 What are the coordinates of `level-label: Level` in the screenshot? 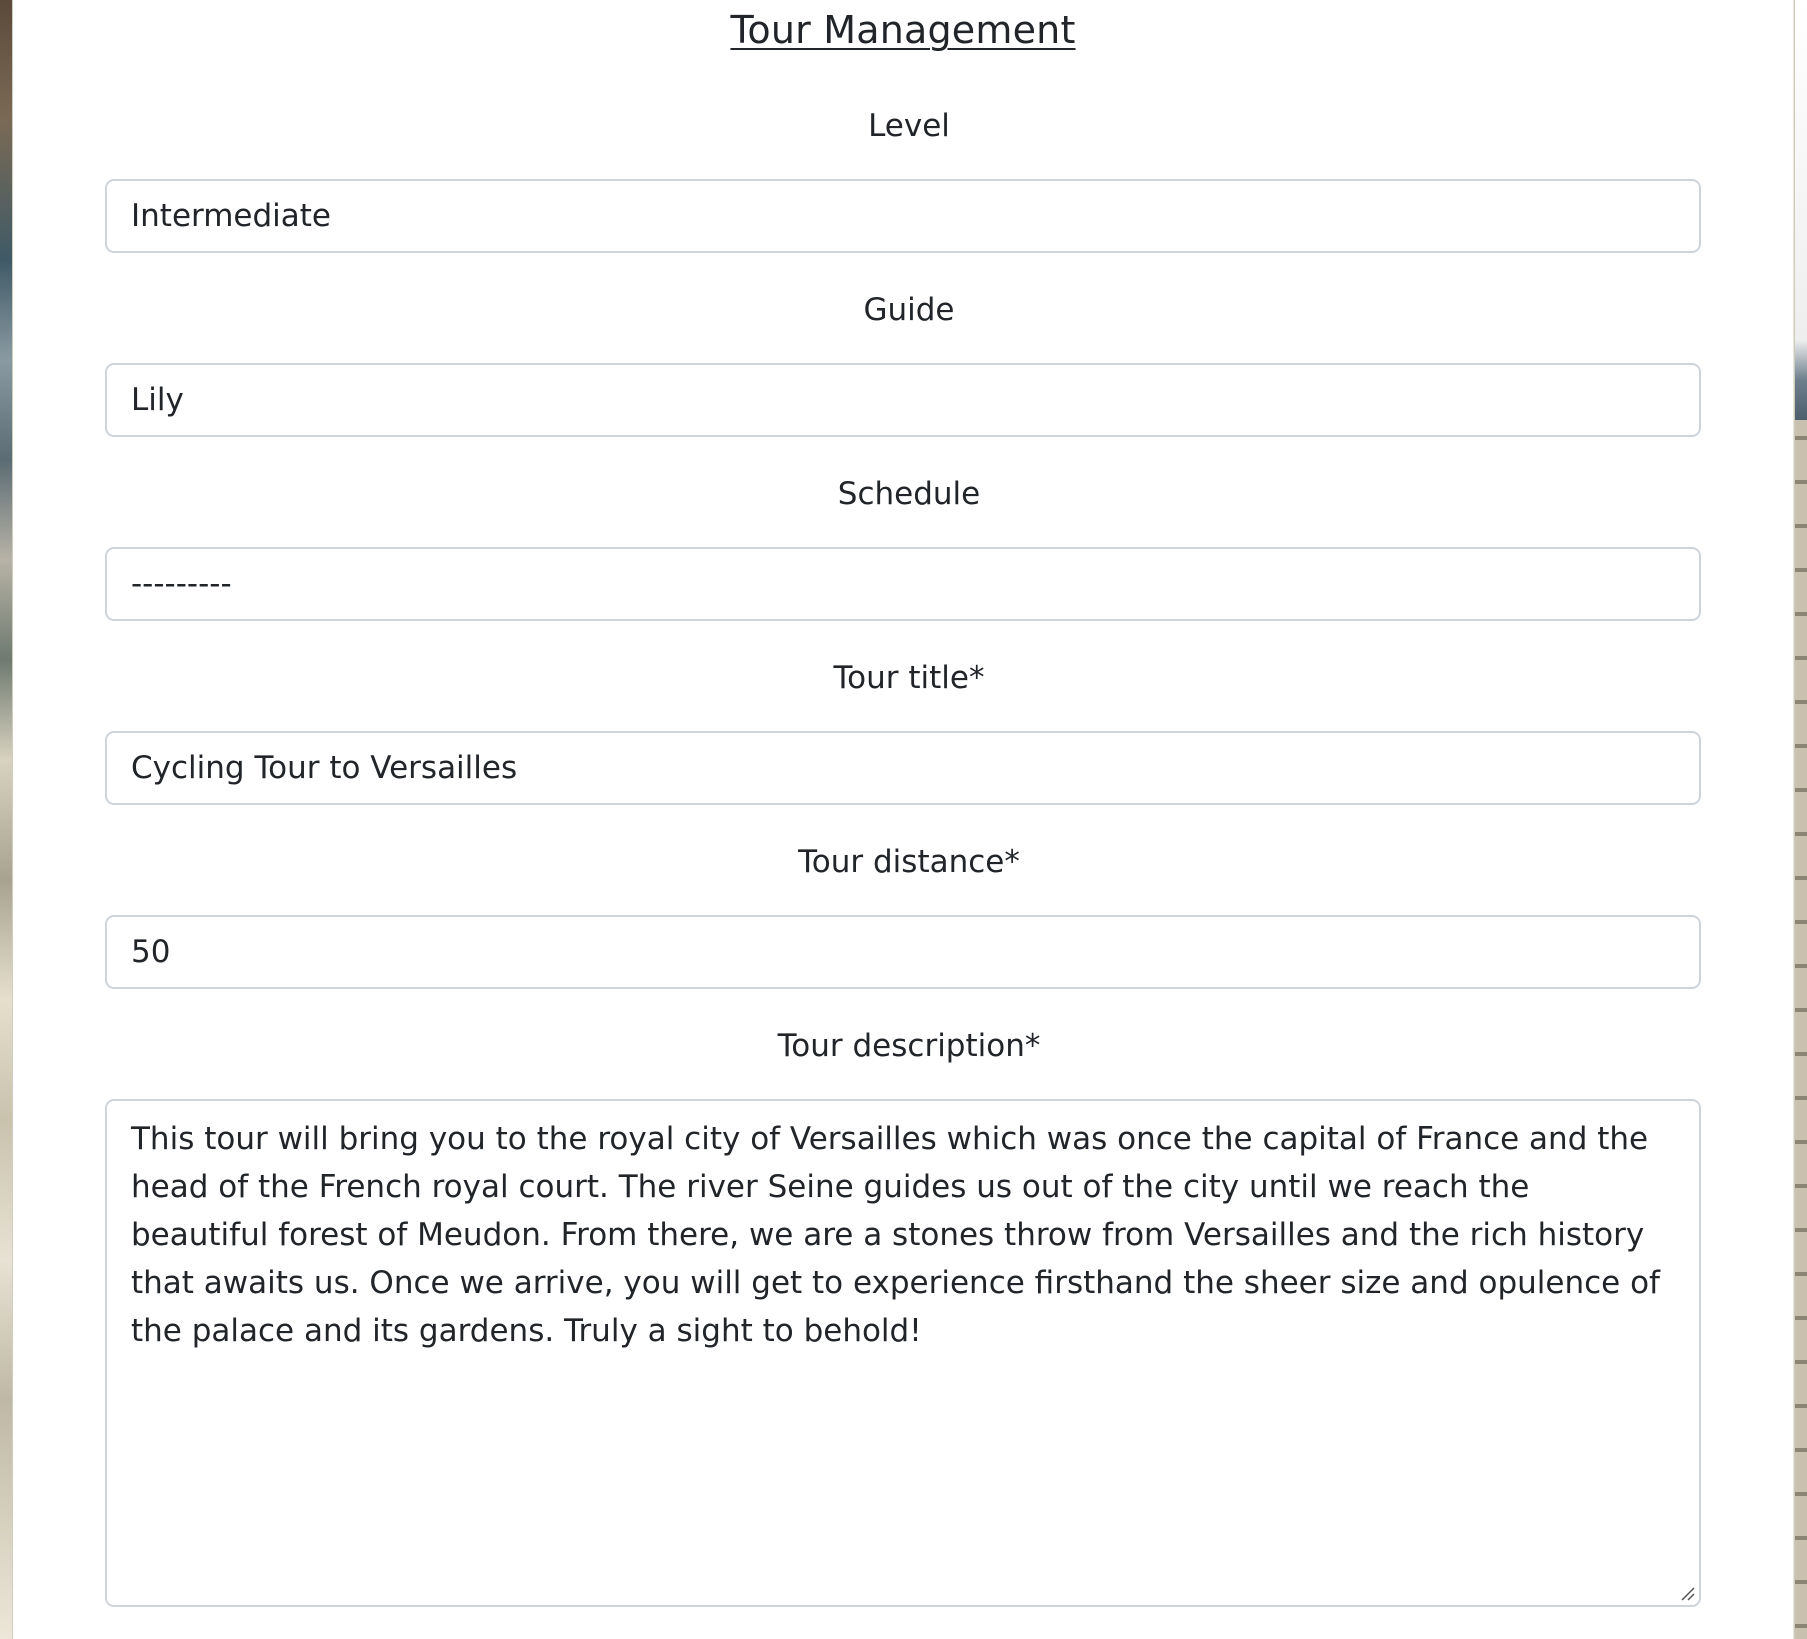 It's located at (909, 126).